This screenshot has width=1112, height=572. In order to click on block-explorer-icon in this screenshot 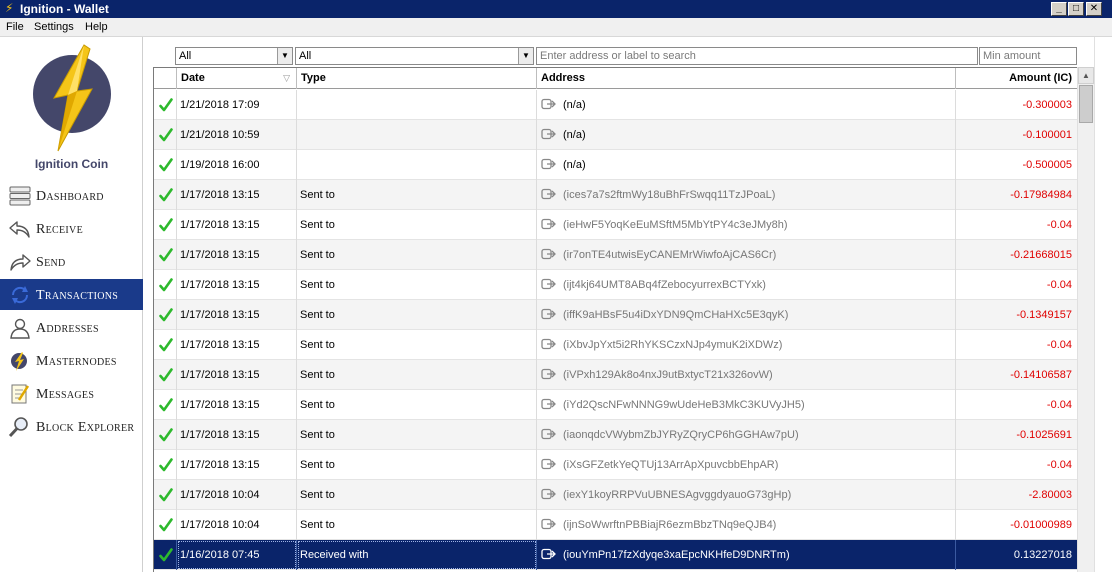, I will do `click(18, 427)`.